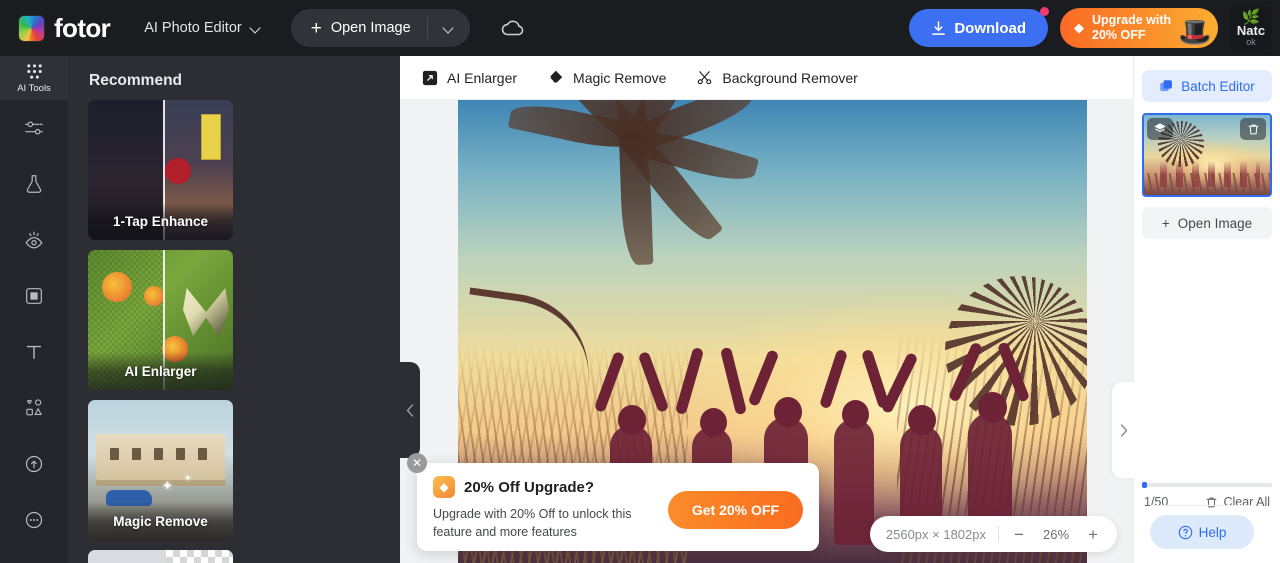 This screenshot has width=1280, height=563. I want to click on sidebar-item-effects, so click(34, 184).